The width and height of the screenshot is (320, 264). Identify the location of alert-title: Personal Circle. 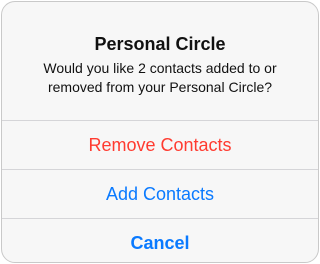
(160, 44).